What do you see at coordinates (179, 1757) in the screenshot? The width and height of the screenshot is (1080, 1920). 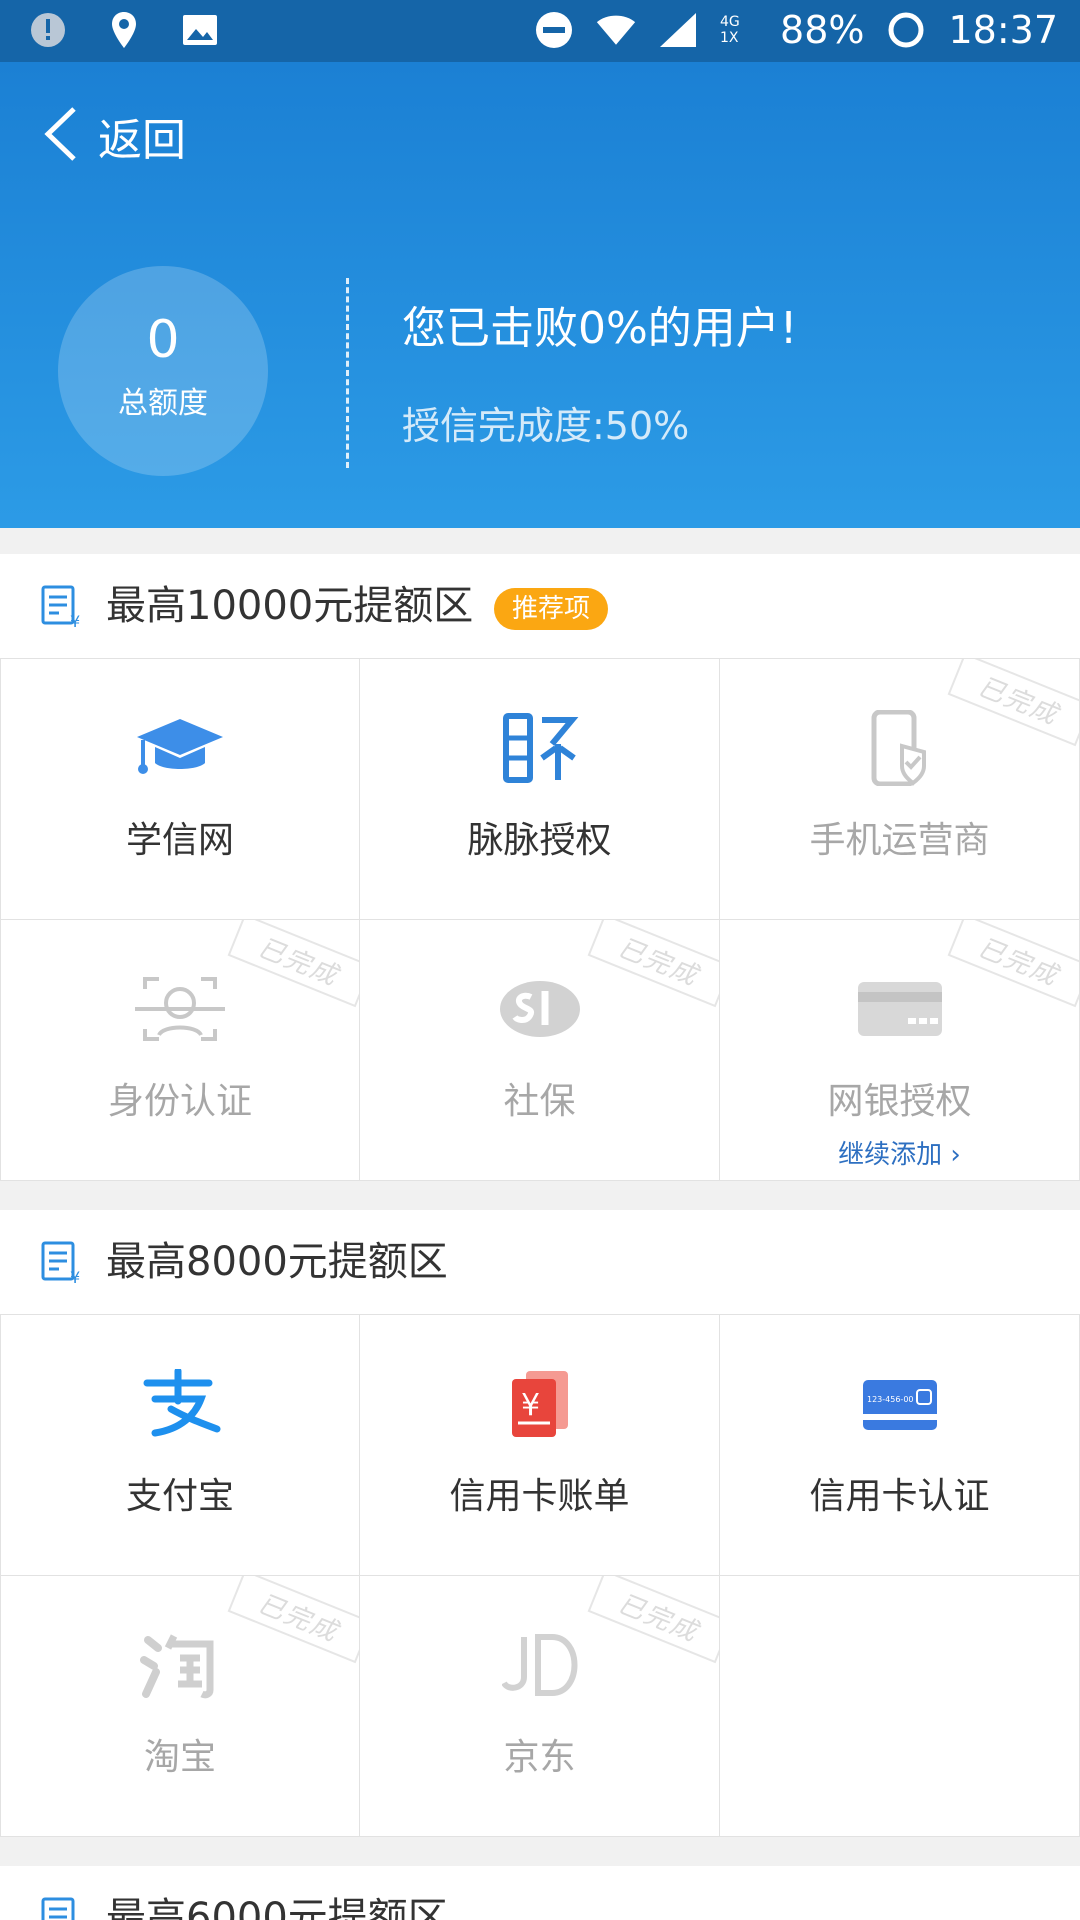 I see `auth-item-label: 淘宝` at bounding box center [179, 1757].